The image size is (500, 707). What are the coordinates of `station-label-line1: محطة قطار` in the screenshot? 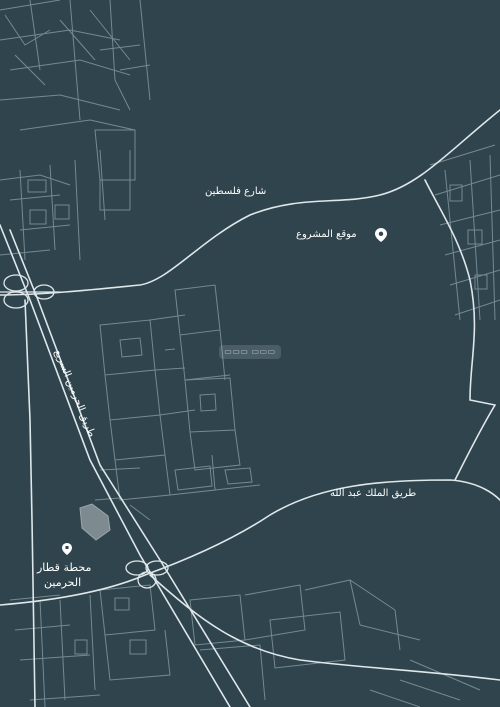 It's located at (64, 567).